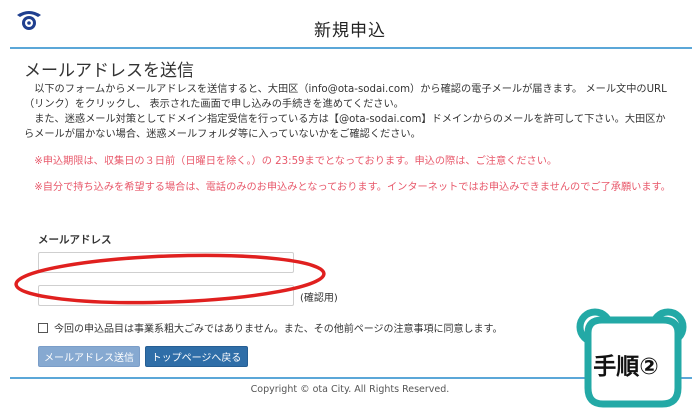 This screenshot has width=700, height=419. What do you see at coordinates (109, 71) in the screenshot?
I see `section-title: メールアドレスを送信` at bounding box center [109, 71].